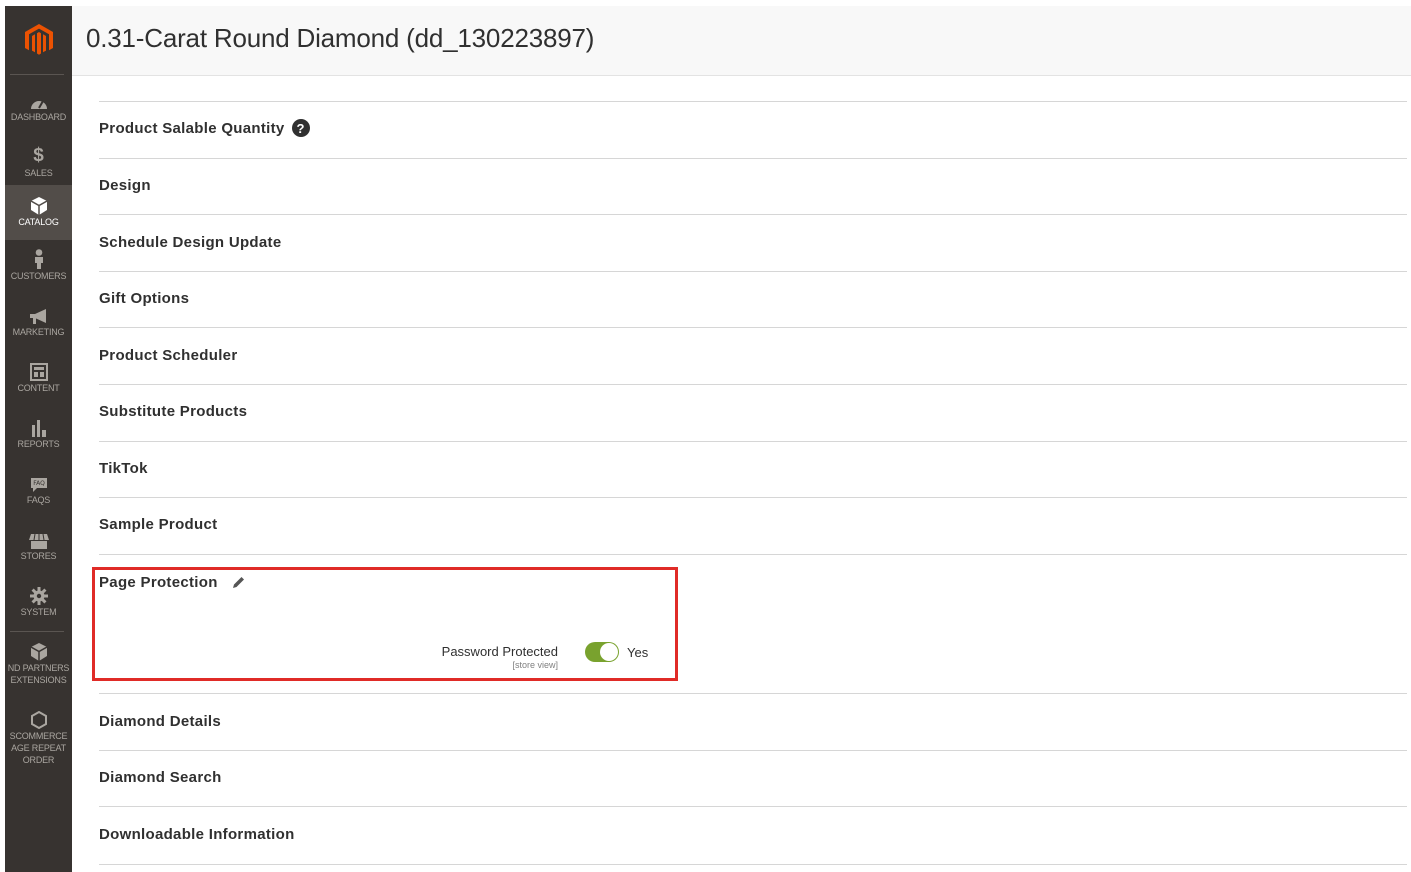 Image resolution: width=1411 pixels, height=872 pixels. I want to click on sidebar-item-label: CUSTOMERS, so click(38, 276).